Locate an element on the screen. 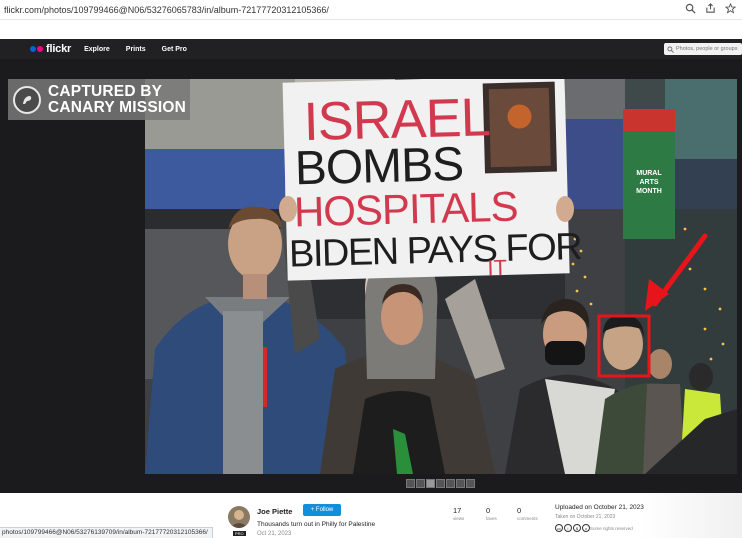 Image resolution: width=742 pixels, height=538 pixels. stat-views: 17 views is located at coordinates (458, 513).